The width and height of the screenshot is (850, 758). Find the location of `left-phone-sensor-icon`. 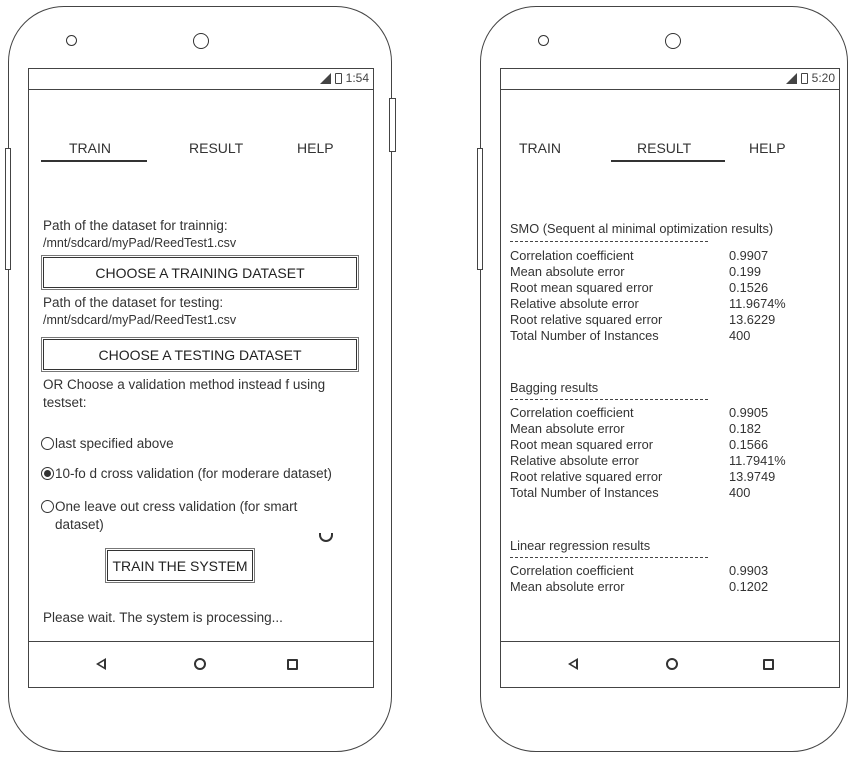

left-phone-sensor-icon is located at coordinates (71, 40).